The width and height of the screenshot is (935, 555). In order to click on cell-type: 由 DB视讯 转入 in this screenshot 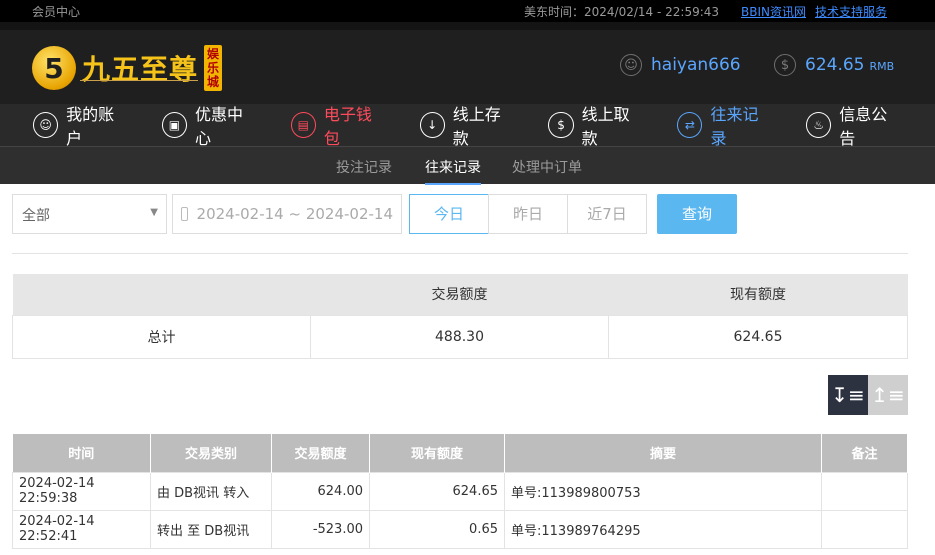, I will do `click(211, 491)`.